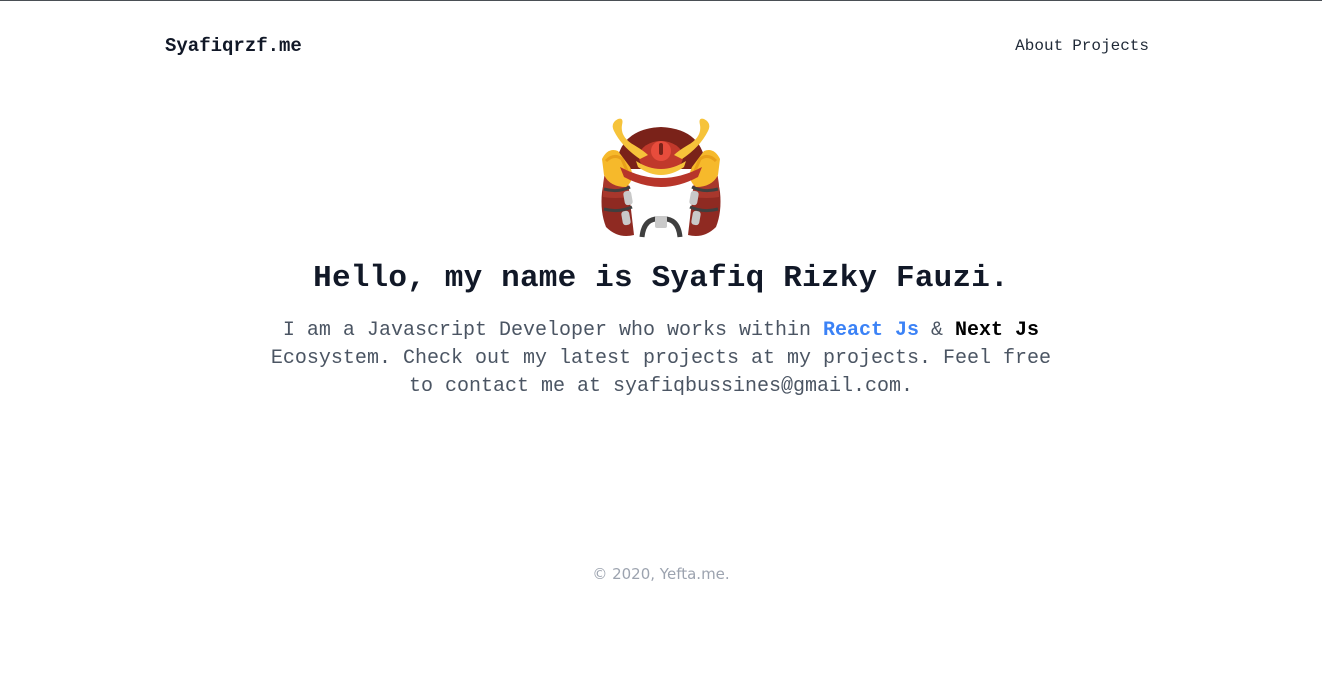  Describe the element at coordinates (661, 278) in the screenshot. I see `hero-title: Hello, my name is Syafiq Rizky Fauzi.` at that location.